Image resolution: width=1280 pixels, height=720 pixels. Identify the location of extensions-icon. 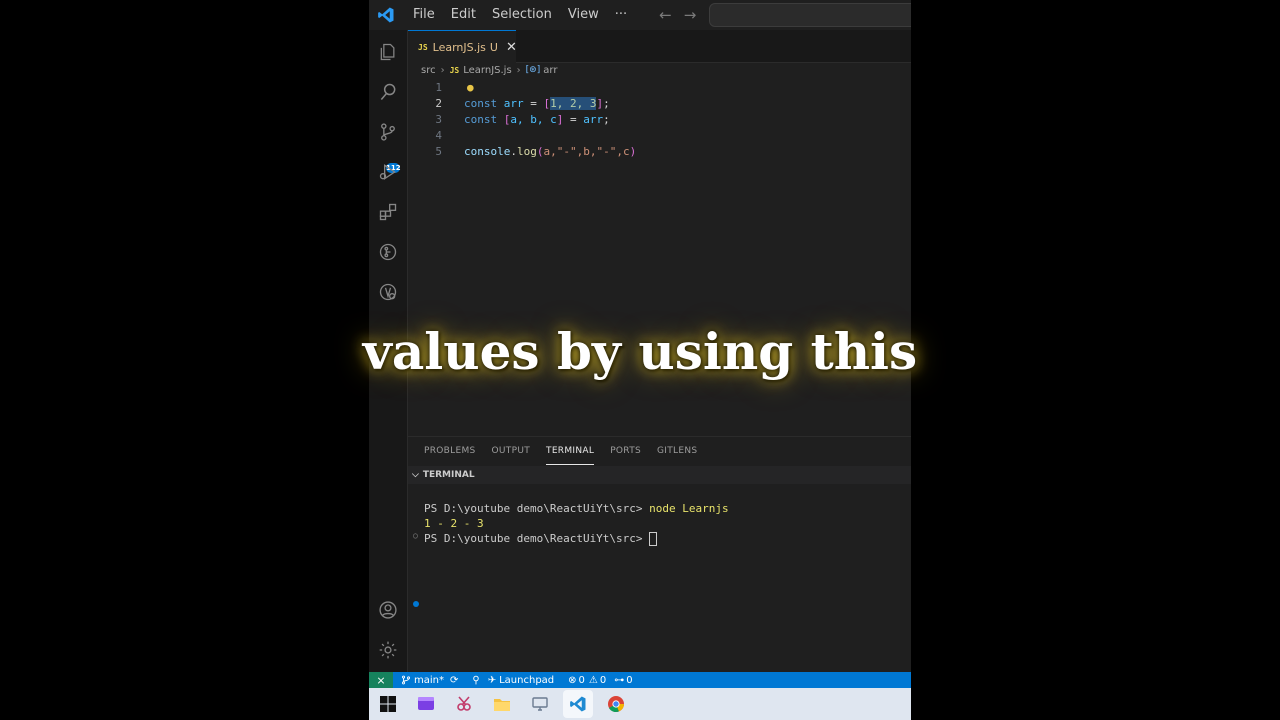
(388, 212).